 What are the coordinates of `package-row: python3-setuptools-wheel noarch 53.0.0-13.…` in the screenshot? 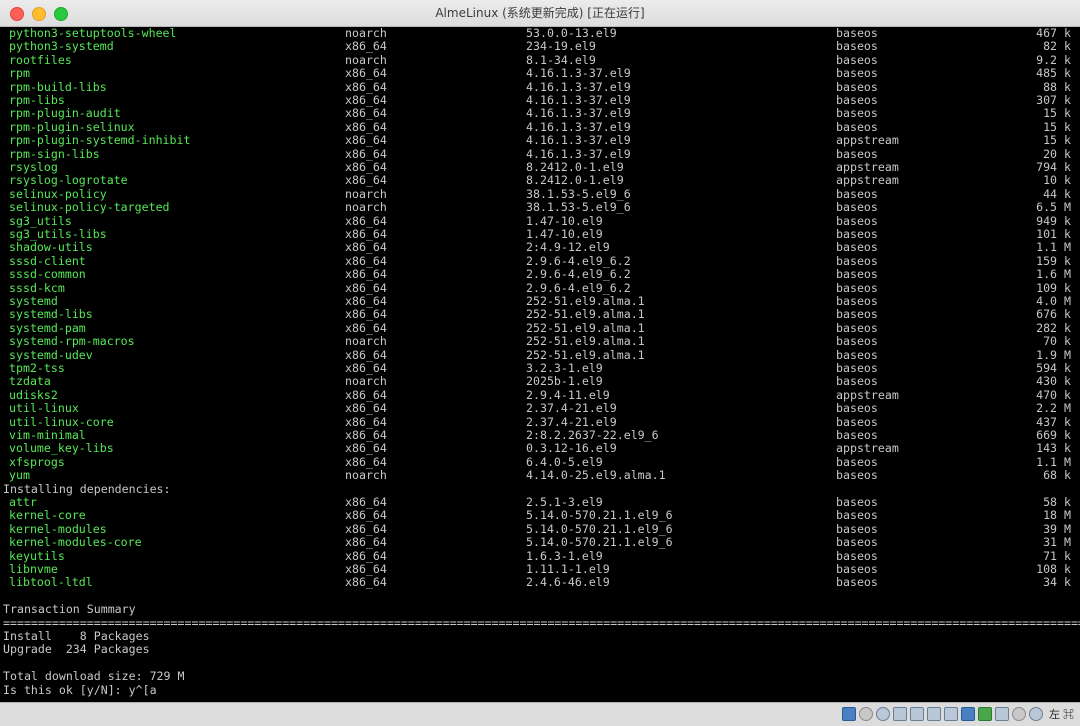 It's located at (540, 33).